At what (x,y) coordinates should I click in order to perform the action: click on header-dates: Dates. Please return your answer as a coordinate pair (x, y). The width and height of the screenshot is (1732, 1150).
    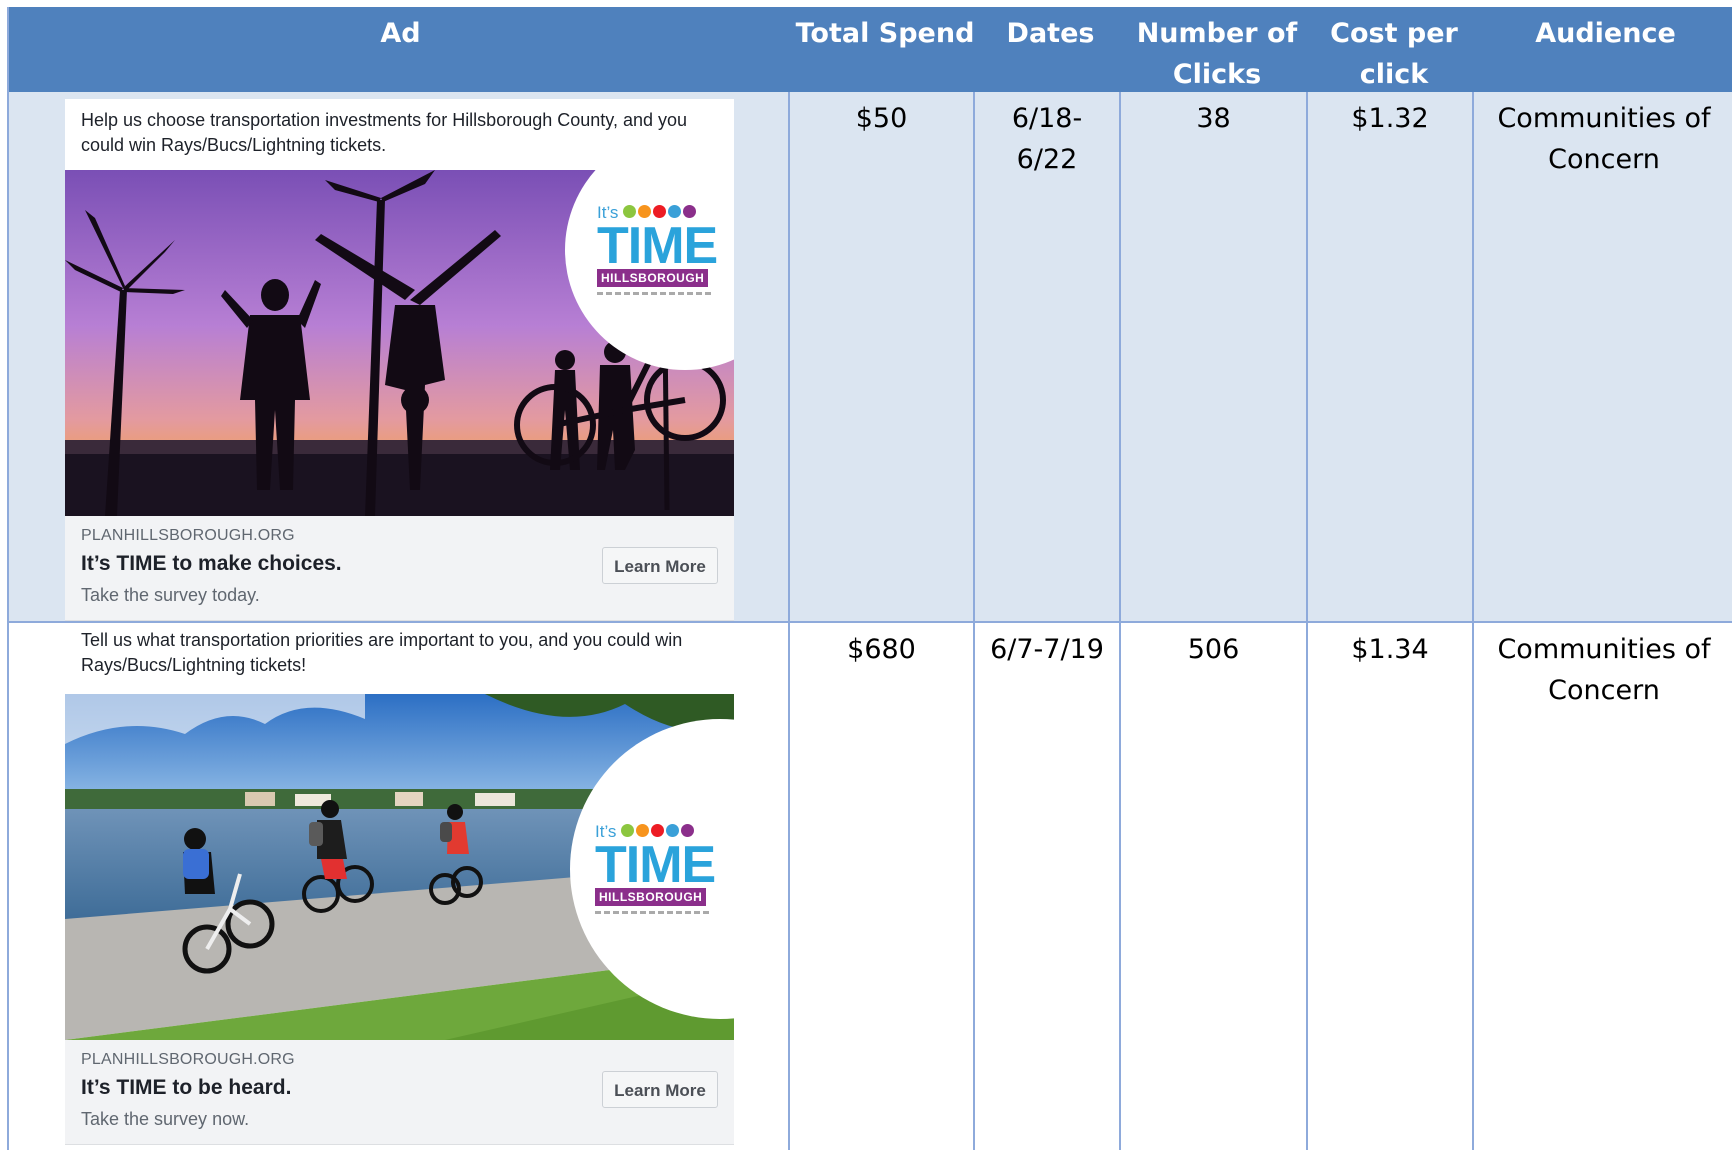
    Looking at the image, I should click on (1050, 49).